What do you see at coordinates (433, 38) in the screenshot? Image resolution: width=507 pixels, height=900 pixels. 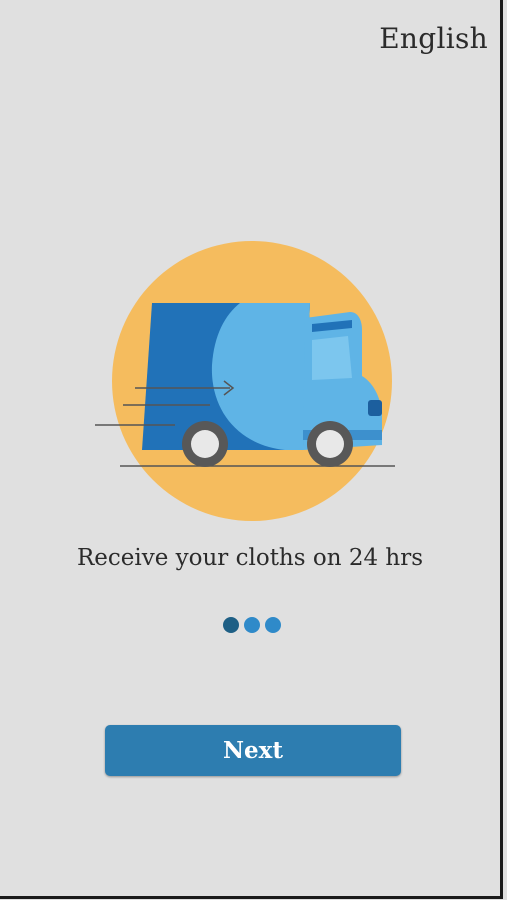 I see `language-selector: English` at bounding box center [433, 38].